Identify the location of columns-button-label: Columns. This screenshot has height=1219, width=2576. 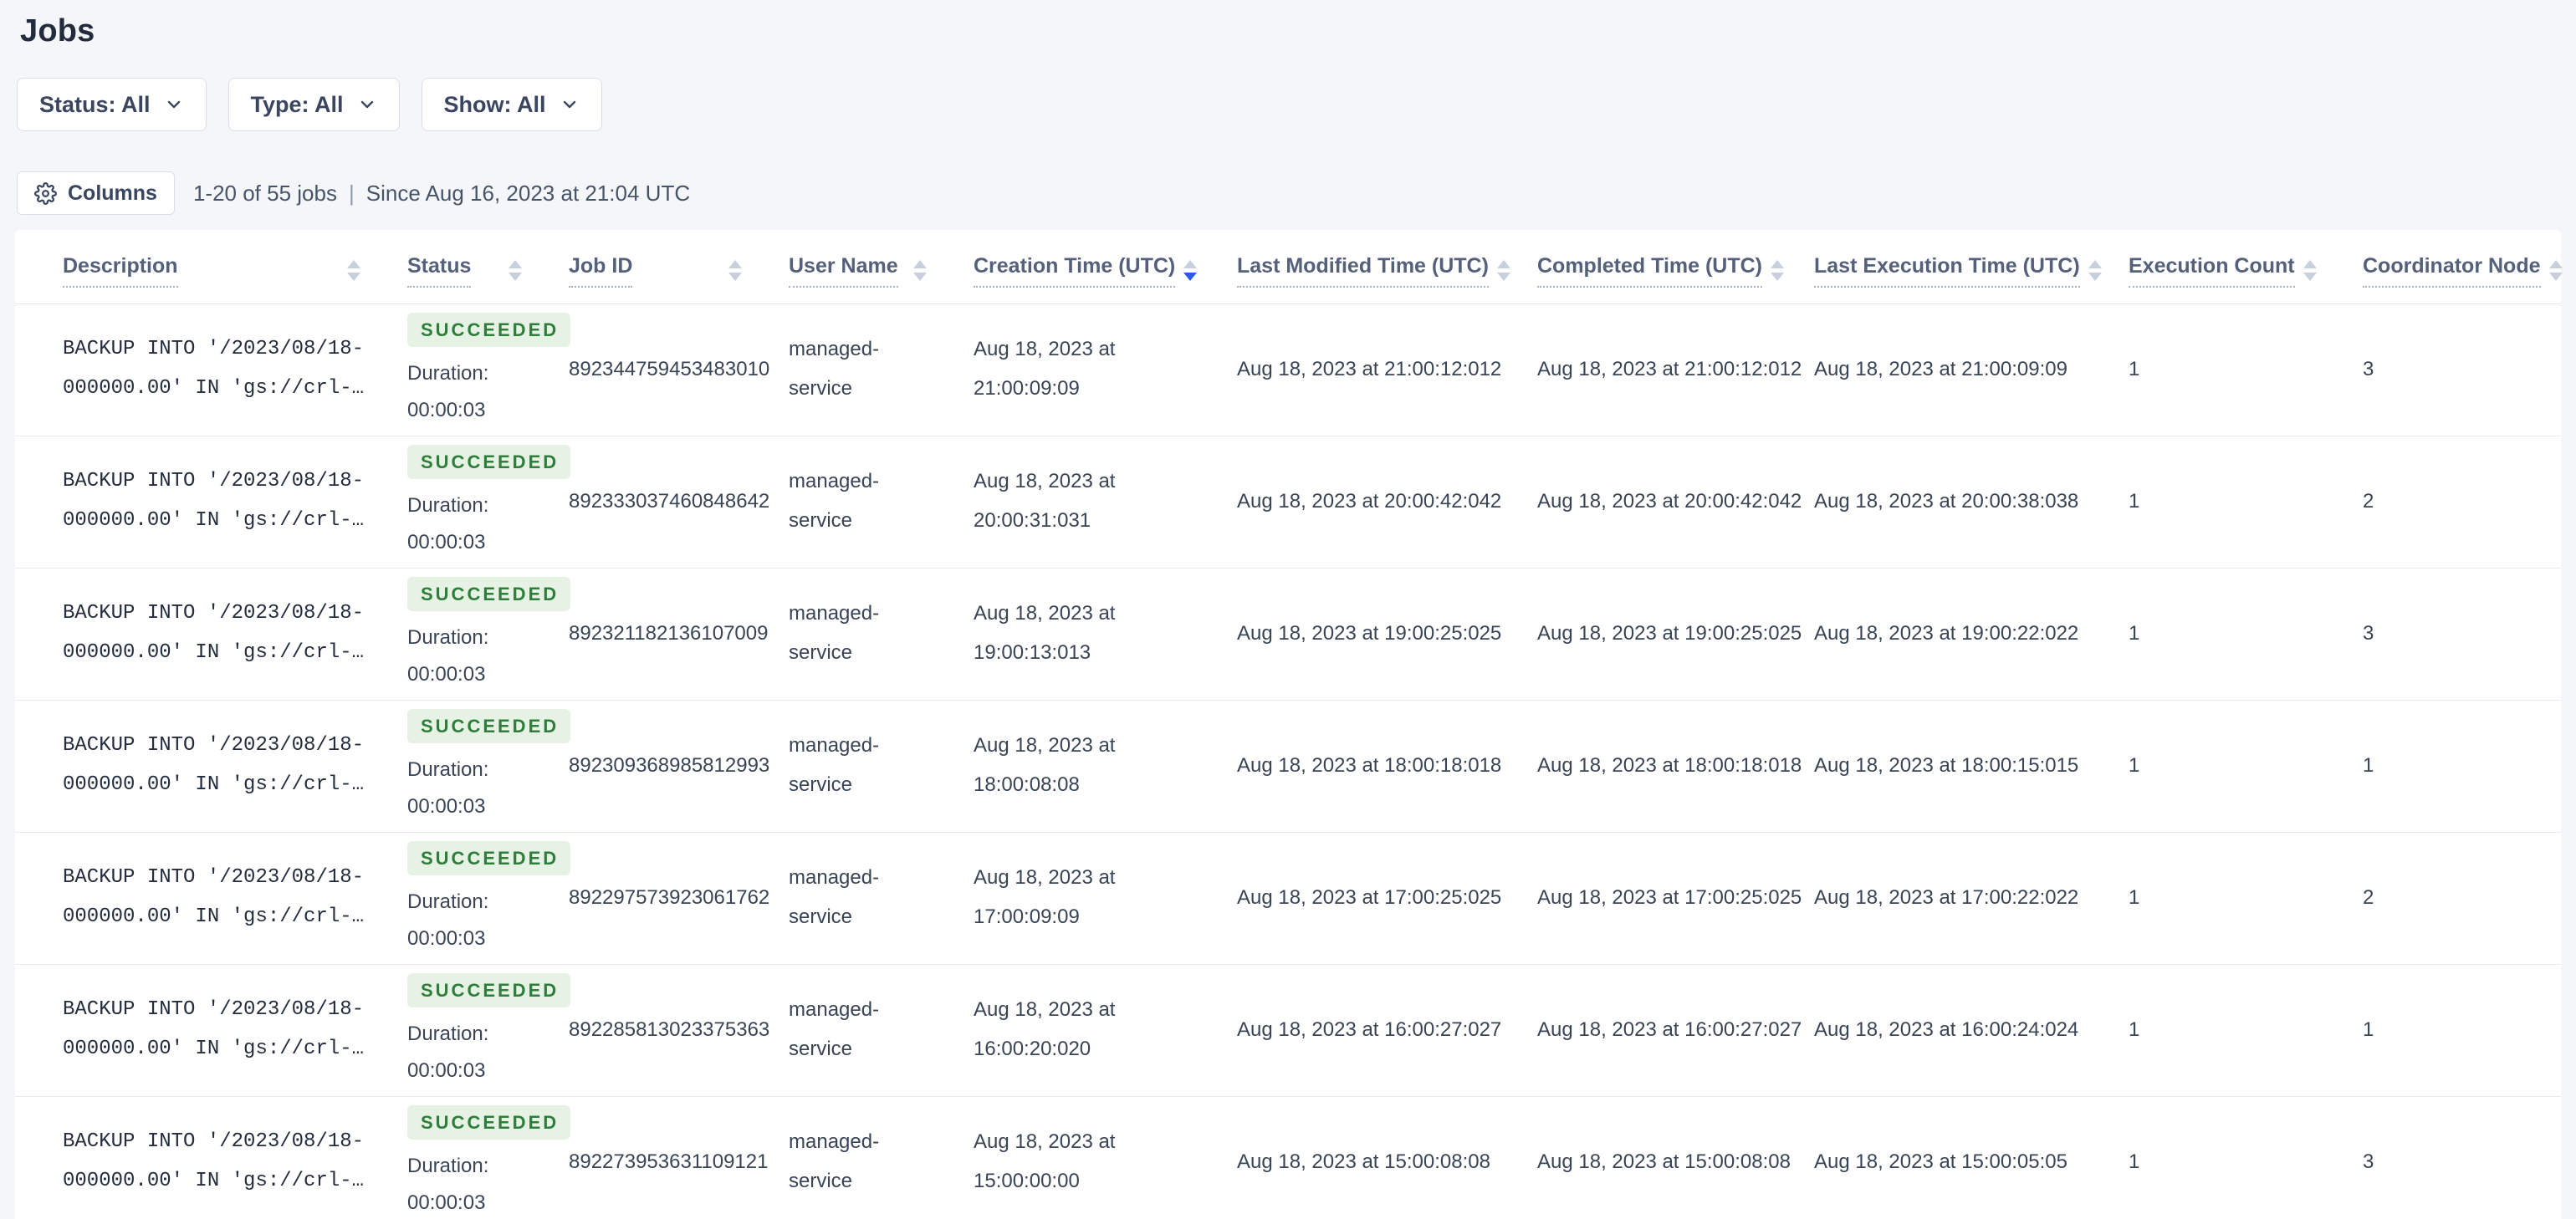
(112, 193).